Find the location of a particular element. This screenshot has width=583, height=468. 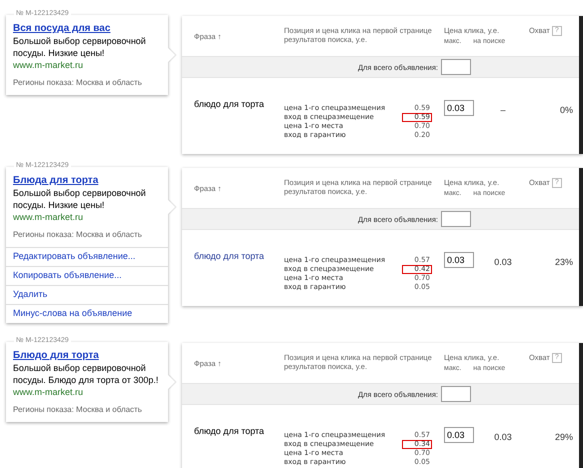

ad-title-link: Вся посуда для вас is located at coordinates (87, 28).